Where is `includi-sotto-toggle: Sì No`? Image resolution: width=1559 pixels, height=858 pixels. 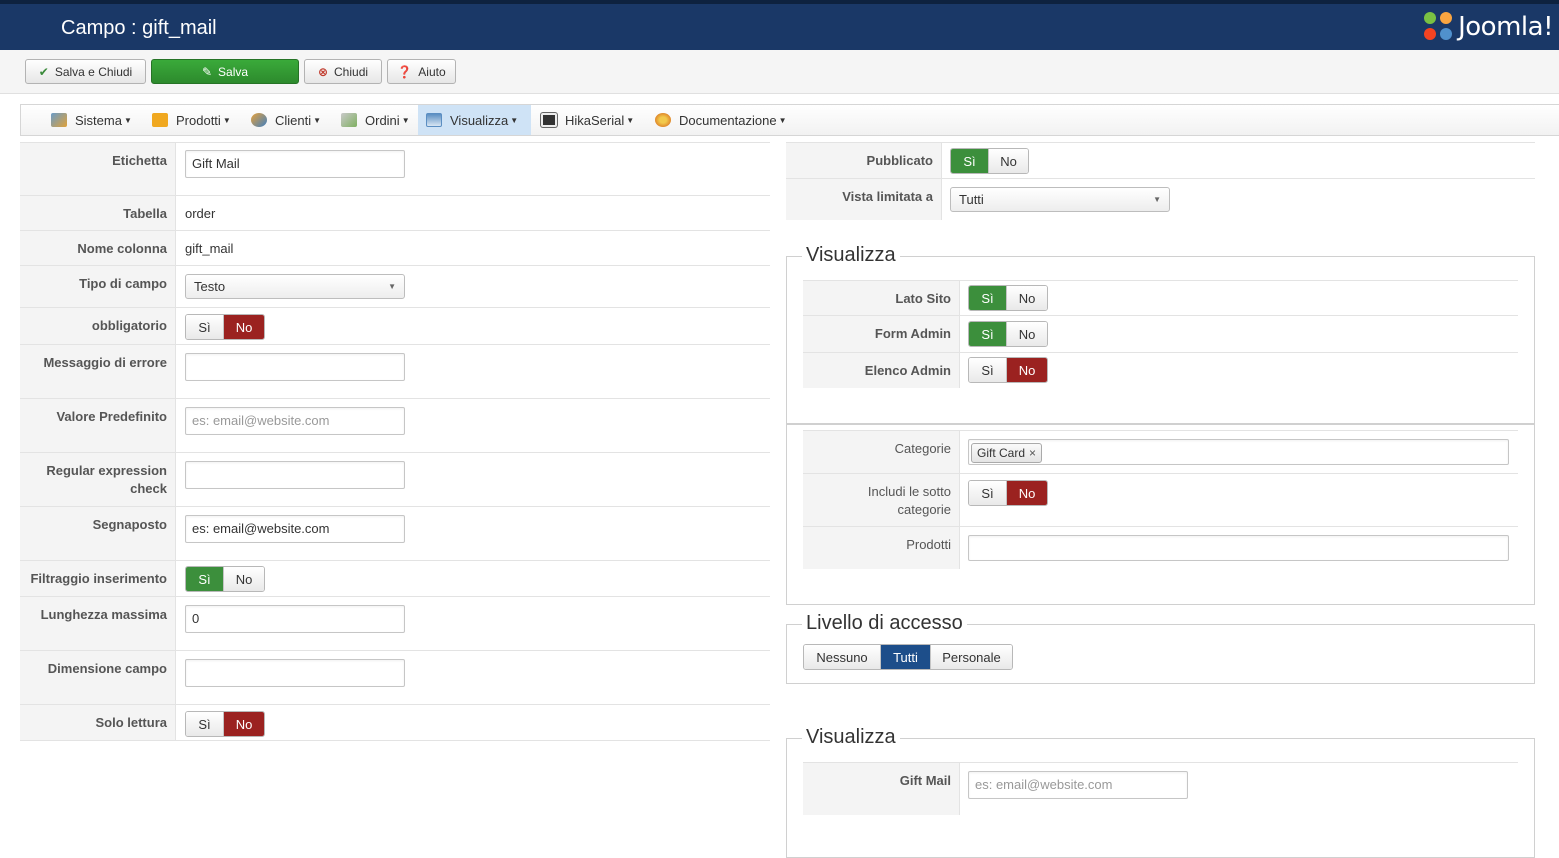 includi-sotto-toggle: Sì No is located at coordinates (1008, 493).